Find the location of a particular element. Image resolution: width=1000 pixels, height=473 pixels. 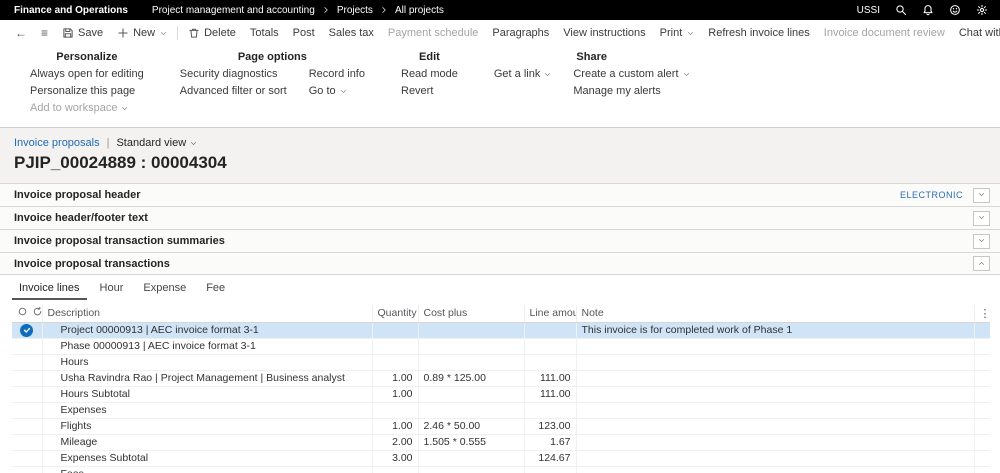

column-header-cost-plus: Cost plus is located at coordinates (471, 314).